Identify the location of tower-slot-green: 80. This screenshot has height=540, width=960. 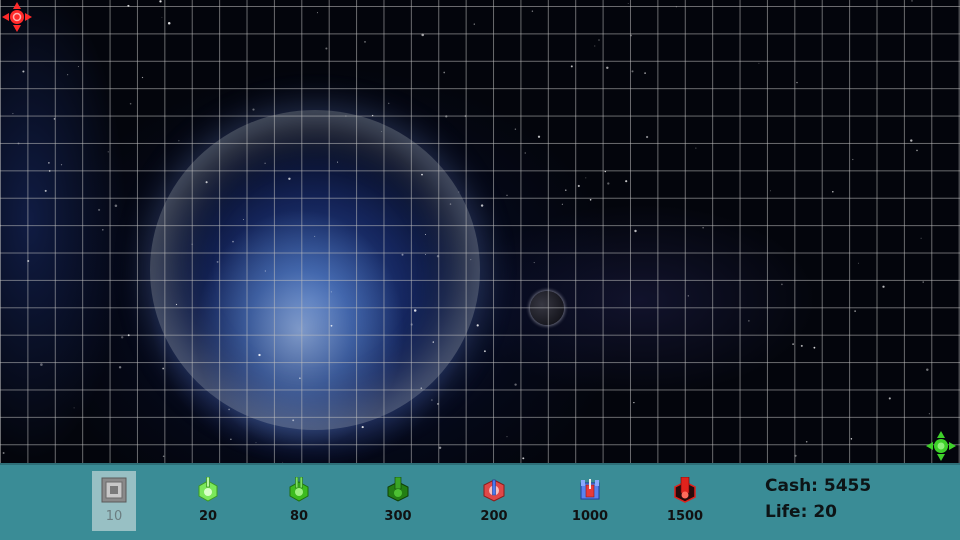
(299, 501).